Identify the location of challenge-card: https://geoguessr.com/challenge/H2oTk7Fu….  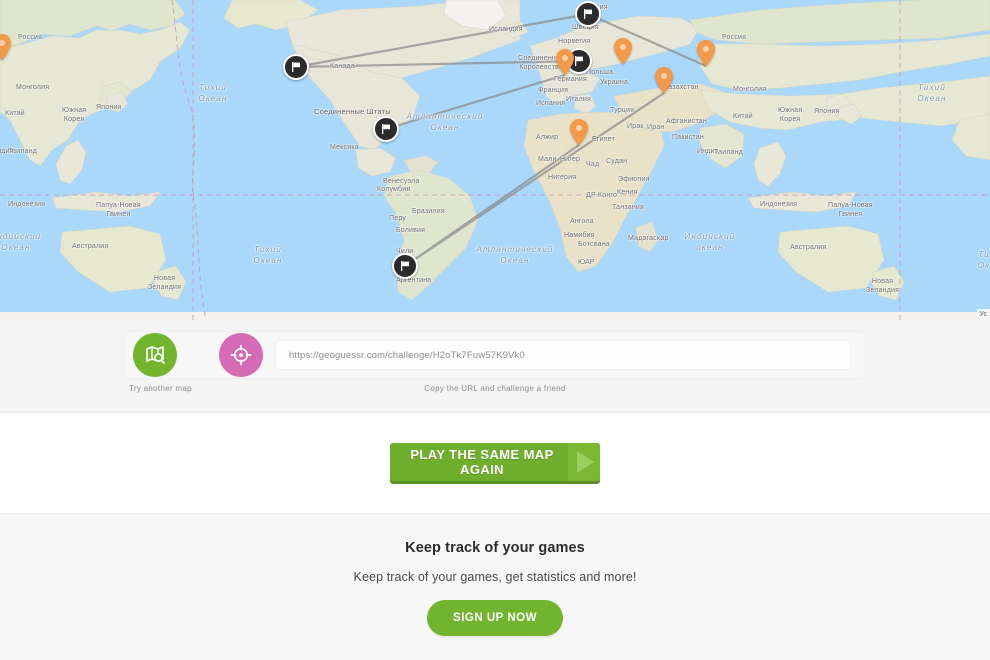
(495, 355).